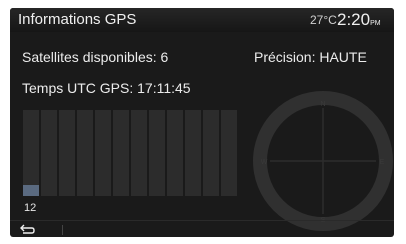 This screenshot has height=244, width=406. I want to click on compass-north-label: N, so click(322, 104).